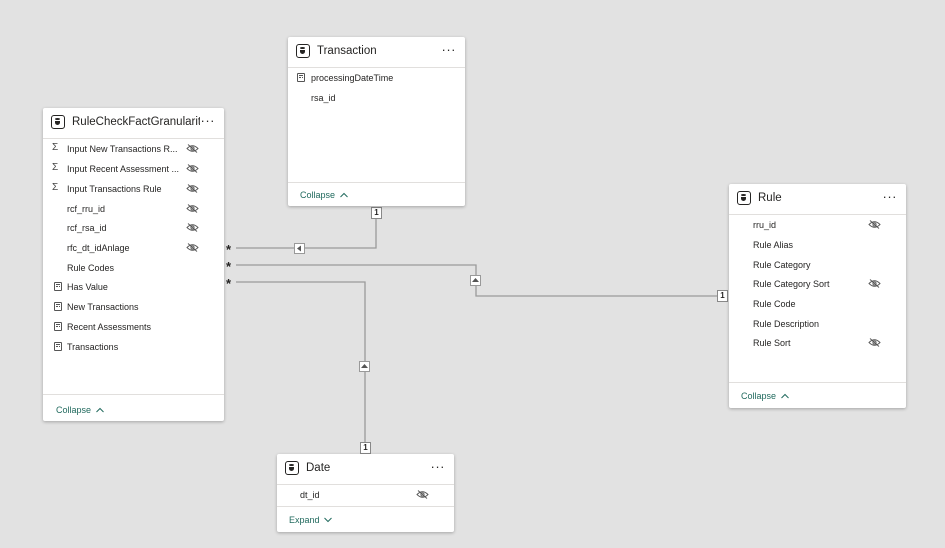 The image size is (945, 548). I want to click on field-item: dt_id, so click(310, 495).